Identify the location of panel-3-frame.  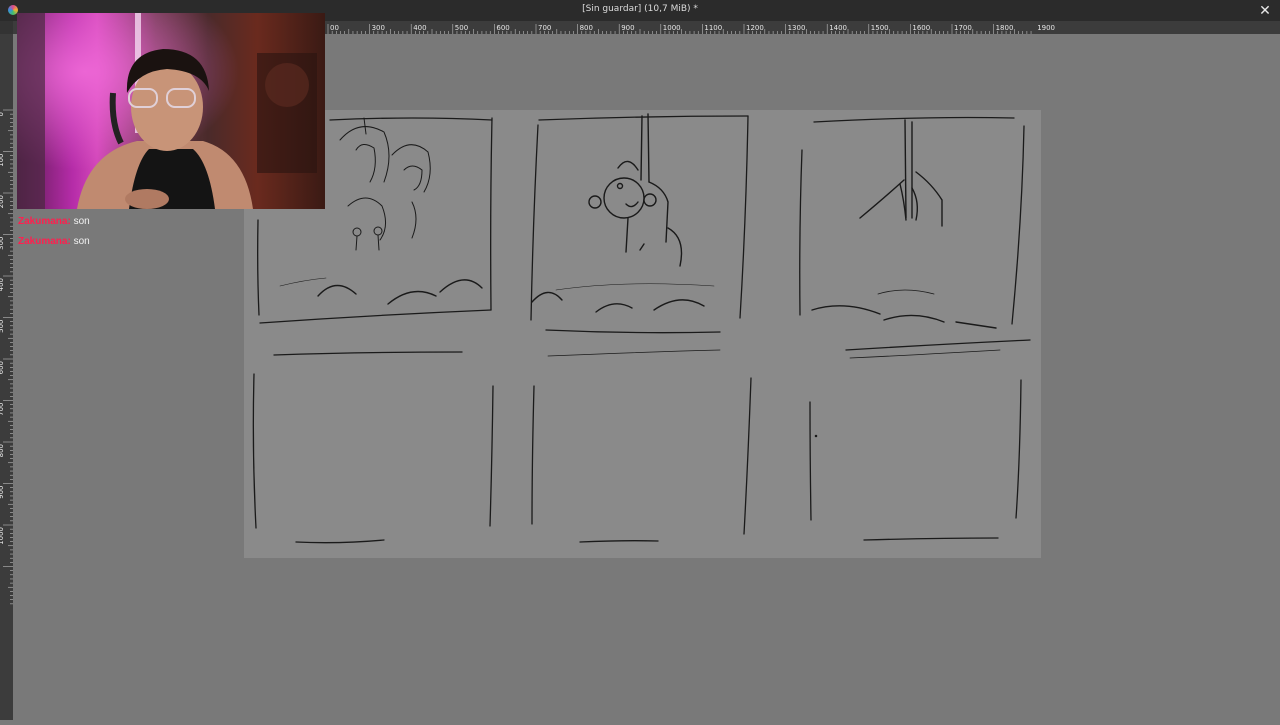
(915, 237).